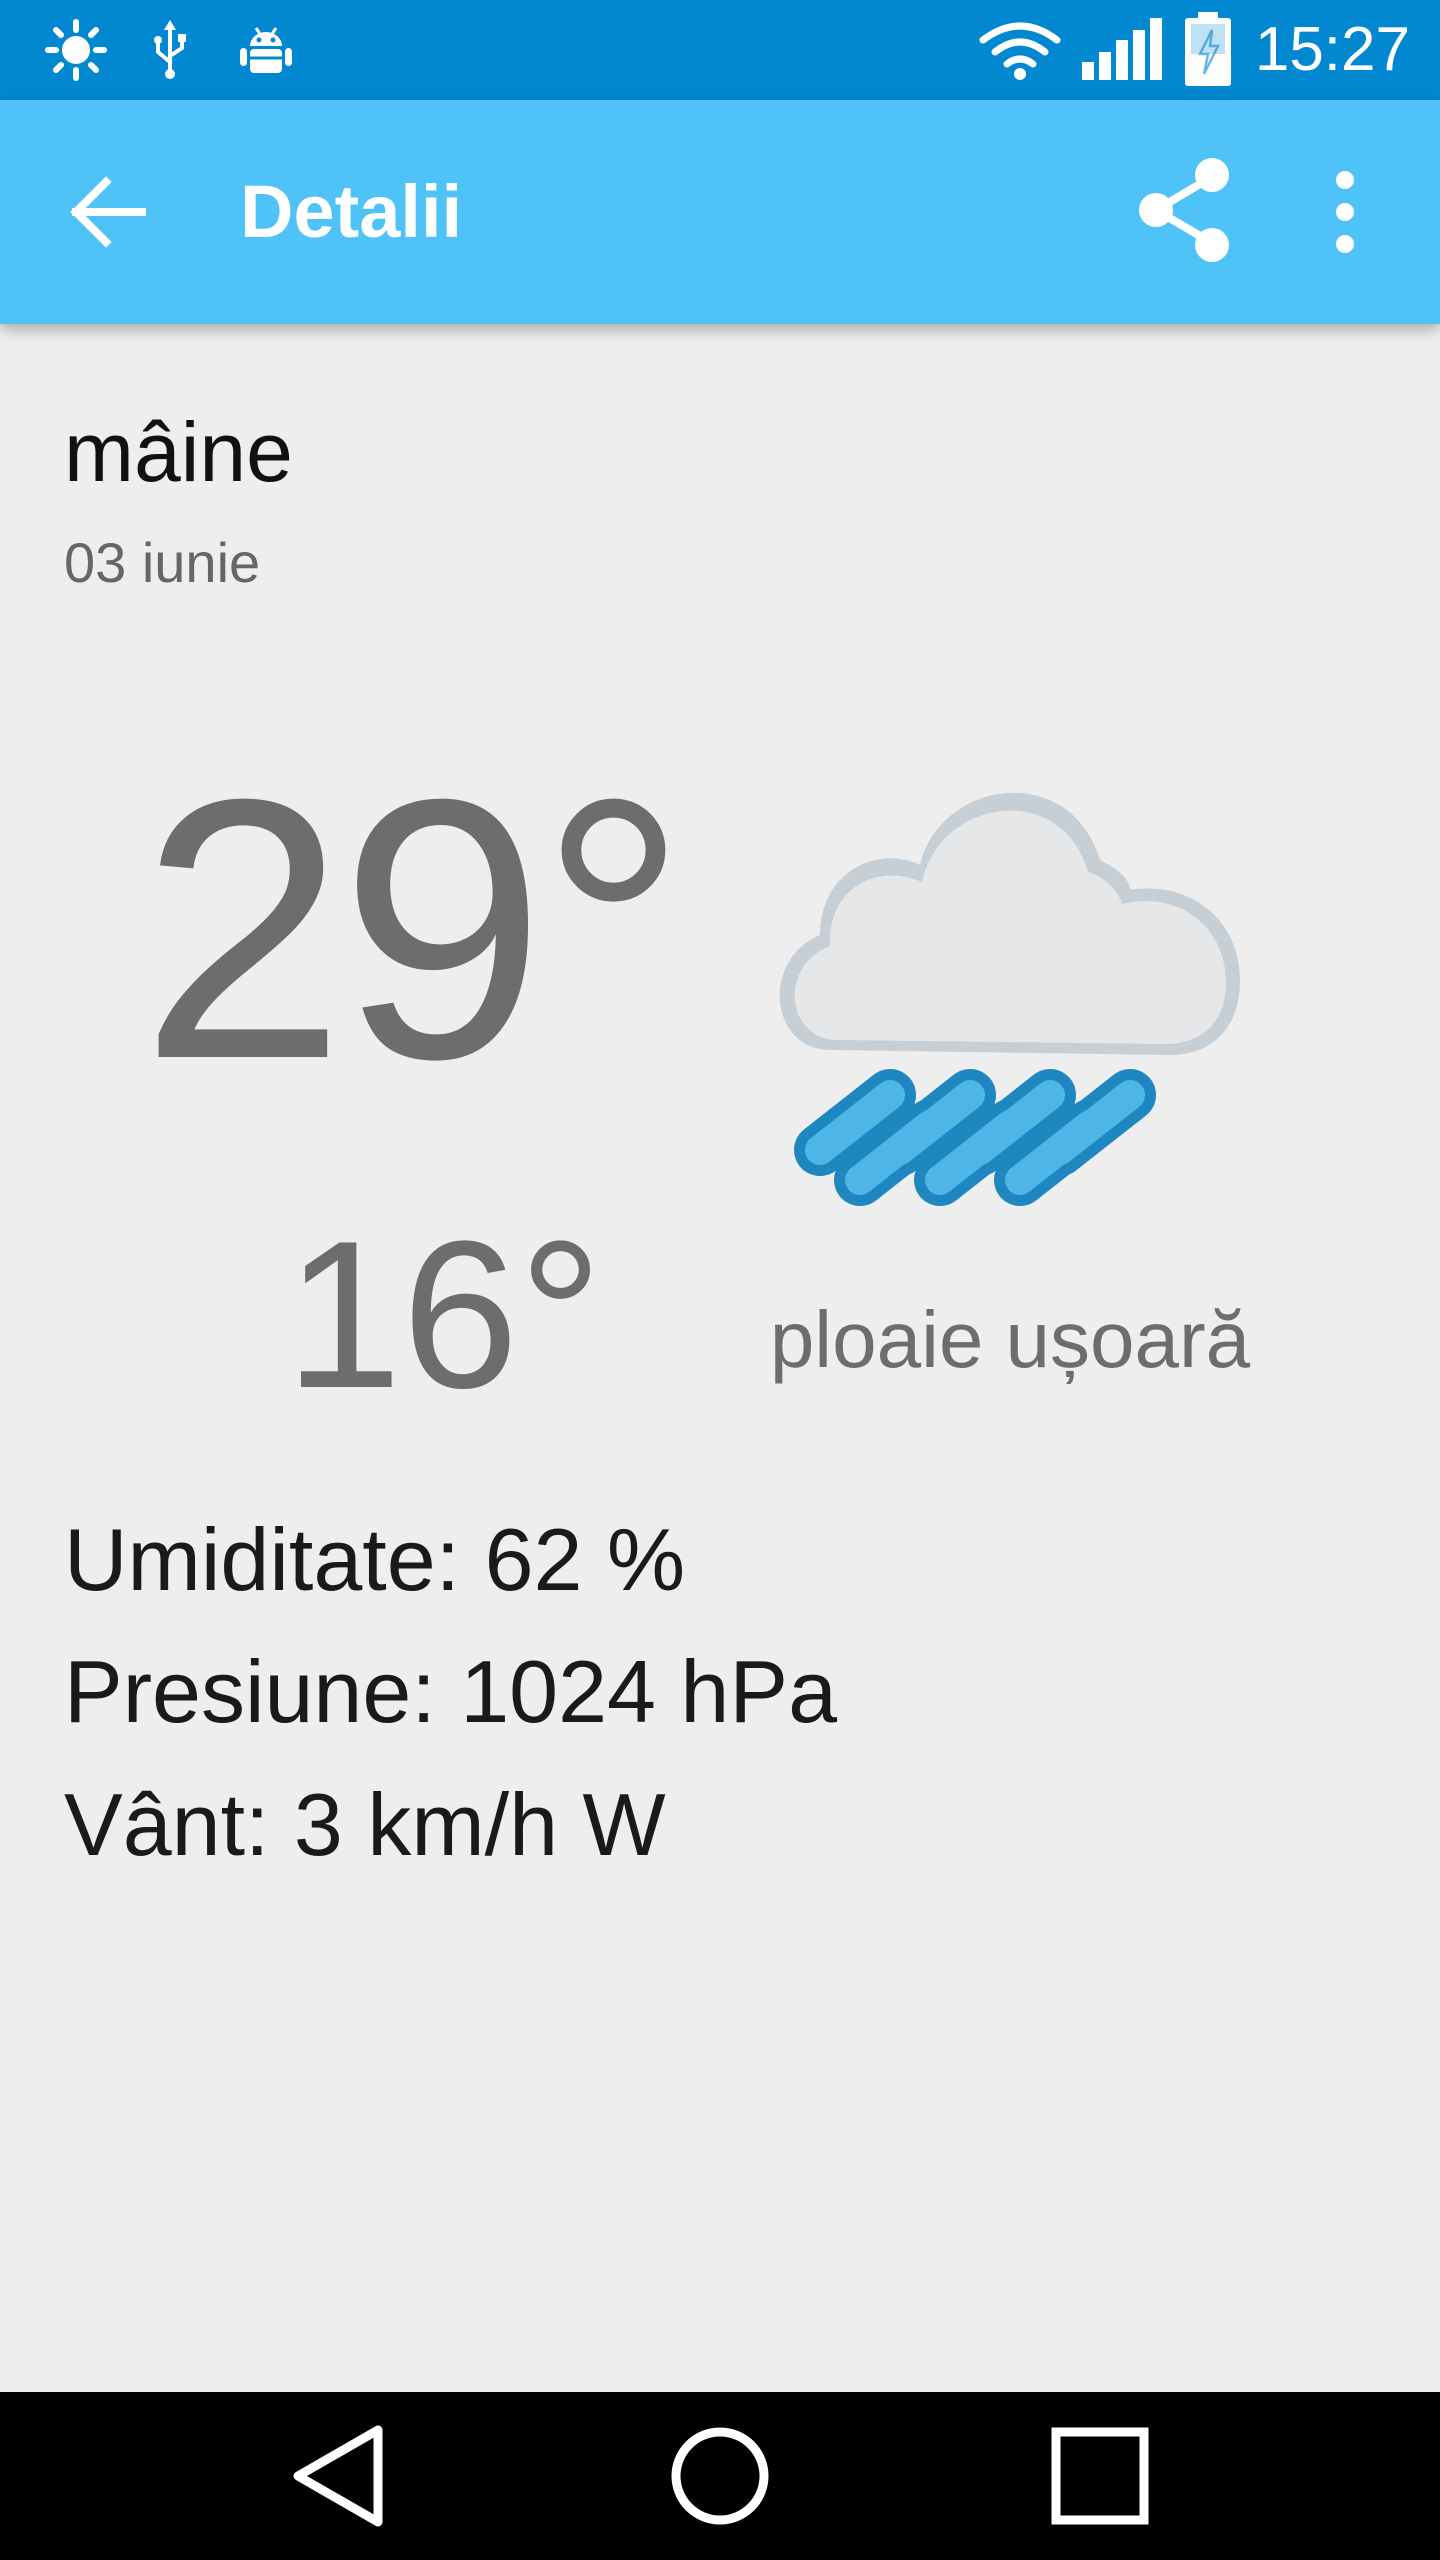 The image size is (1440, 2560). I want to click on light-rain-icon, so click(1009, 999).